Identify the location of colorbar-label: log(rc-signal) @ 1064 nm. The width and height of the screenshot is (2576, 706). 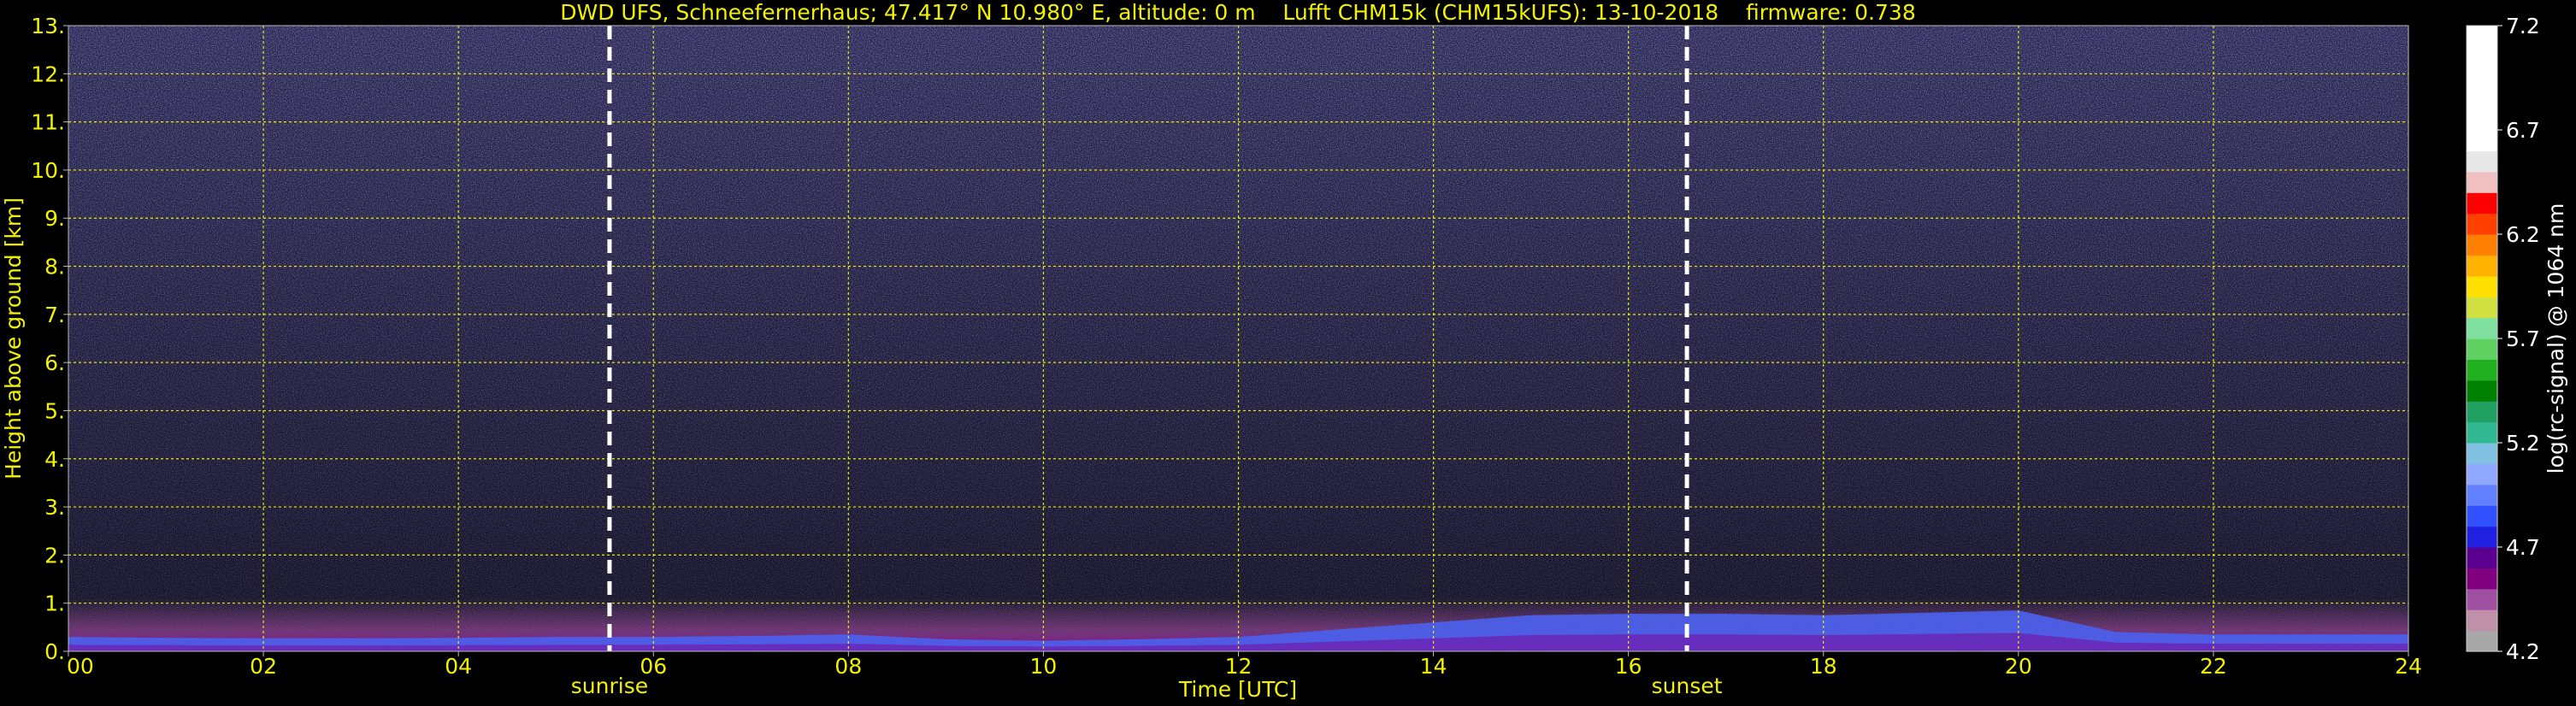
(2556, 338).